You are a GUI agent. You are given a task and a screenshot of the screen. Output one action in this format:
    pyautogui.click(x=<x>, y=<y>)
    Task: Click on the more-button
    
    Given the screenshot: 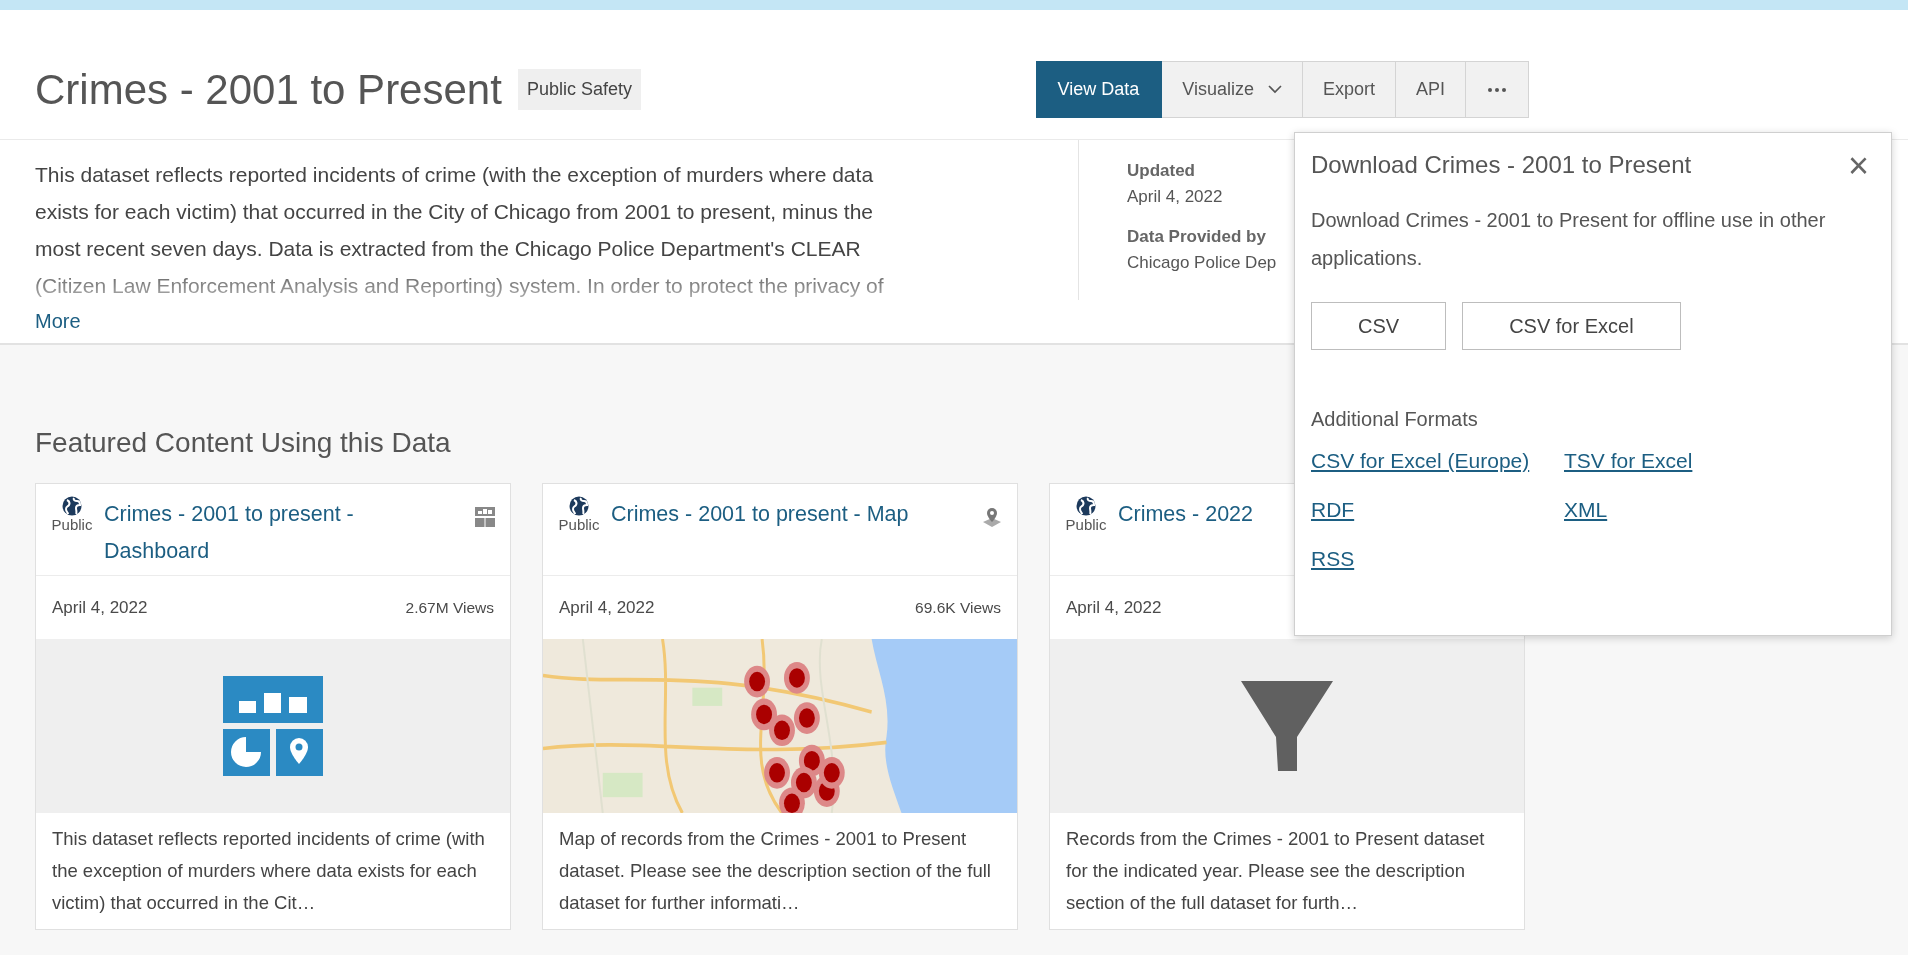 What is the action you would take?
    pyautogui.click(x=1497, y=89)
    